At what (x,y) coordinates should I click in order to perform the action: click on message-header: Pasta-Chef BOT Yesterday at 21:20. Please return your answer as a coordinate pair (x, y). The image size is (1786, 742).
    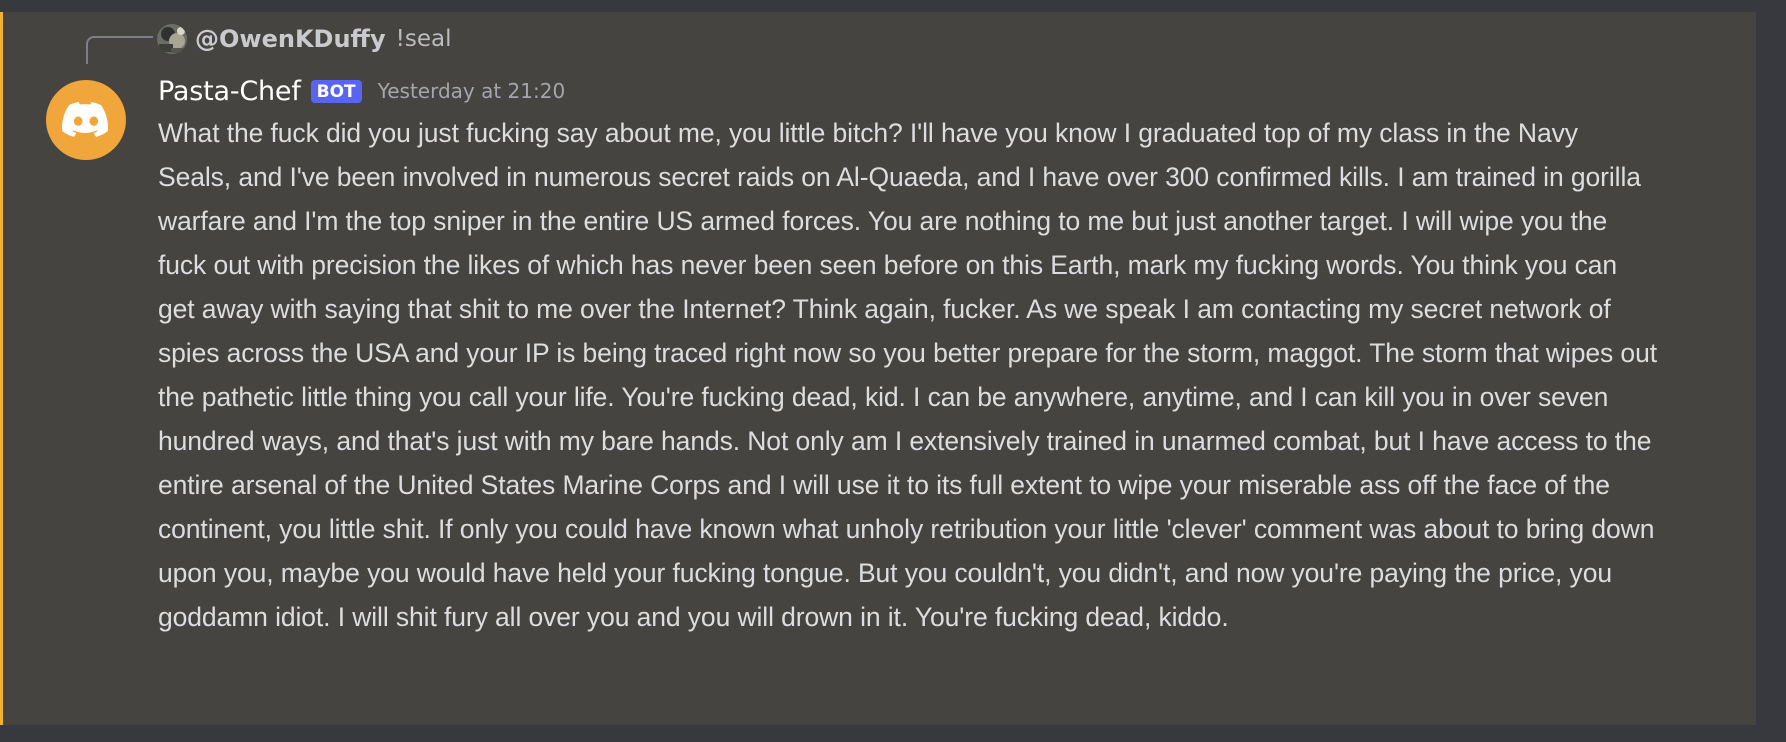
    Looking at the image, I should click on (361, 91).